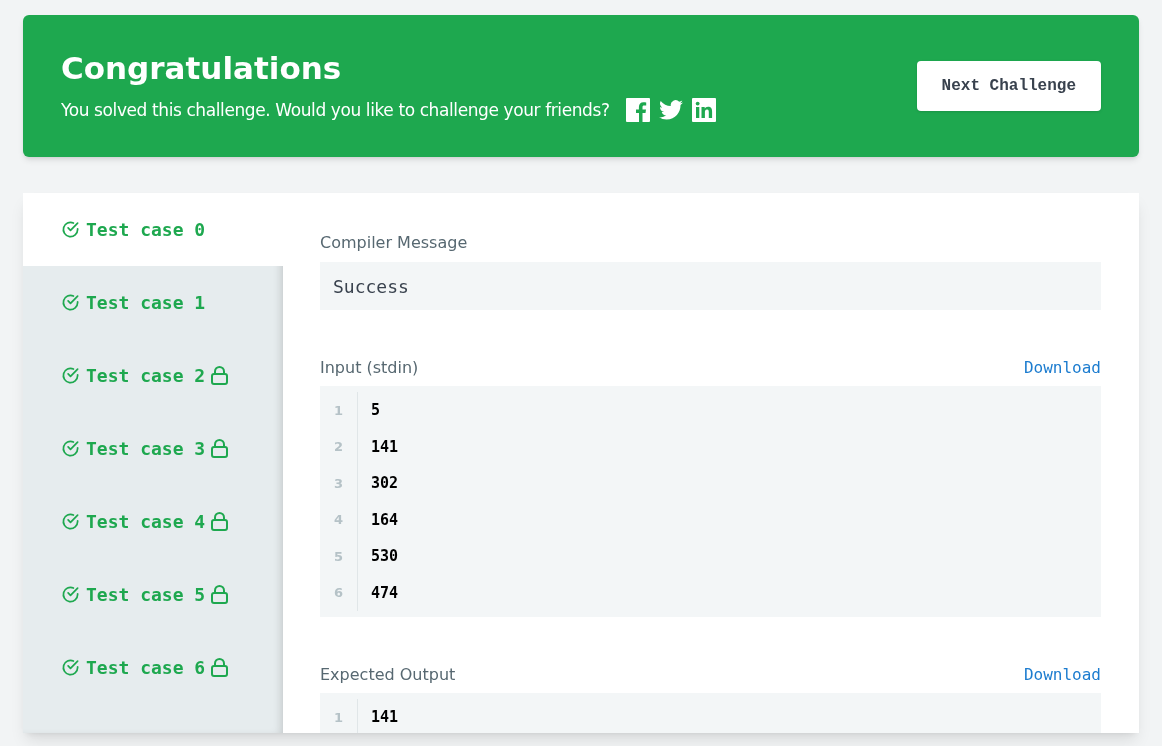  I want to click on section-label: Expected Output, so click(388, 675).